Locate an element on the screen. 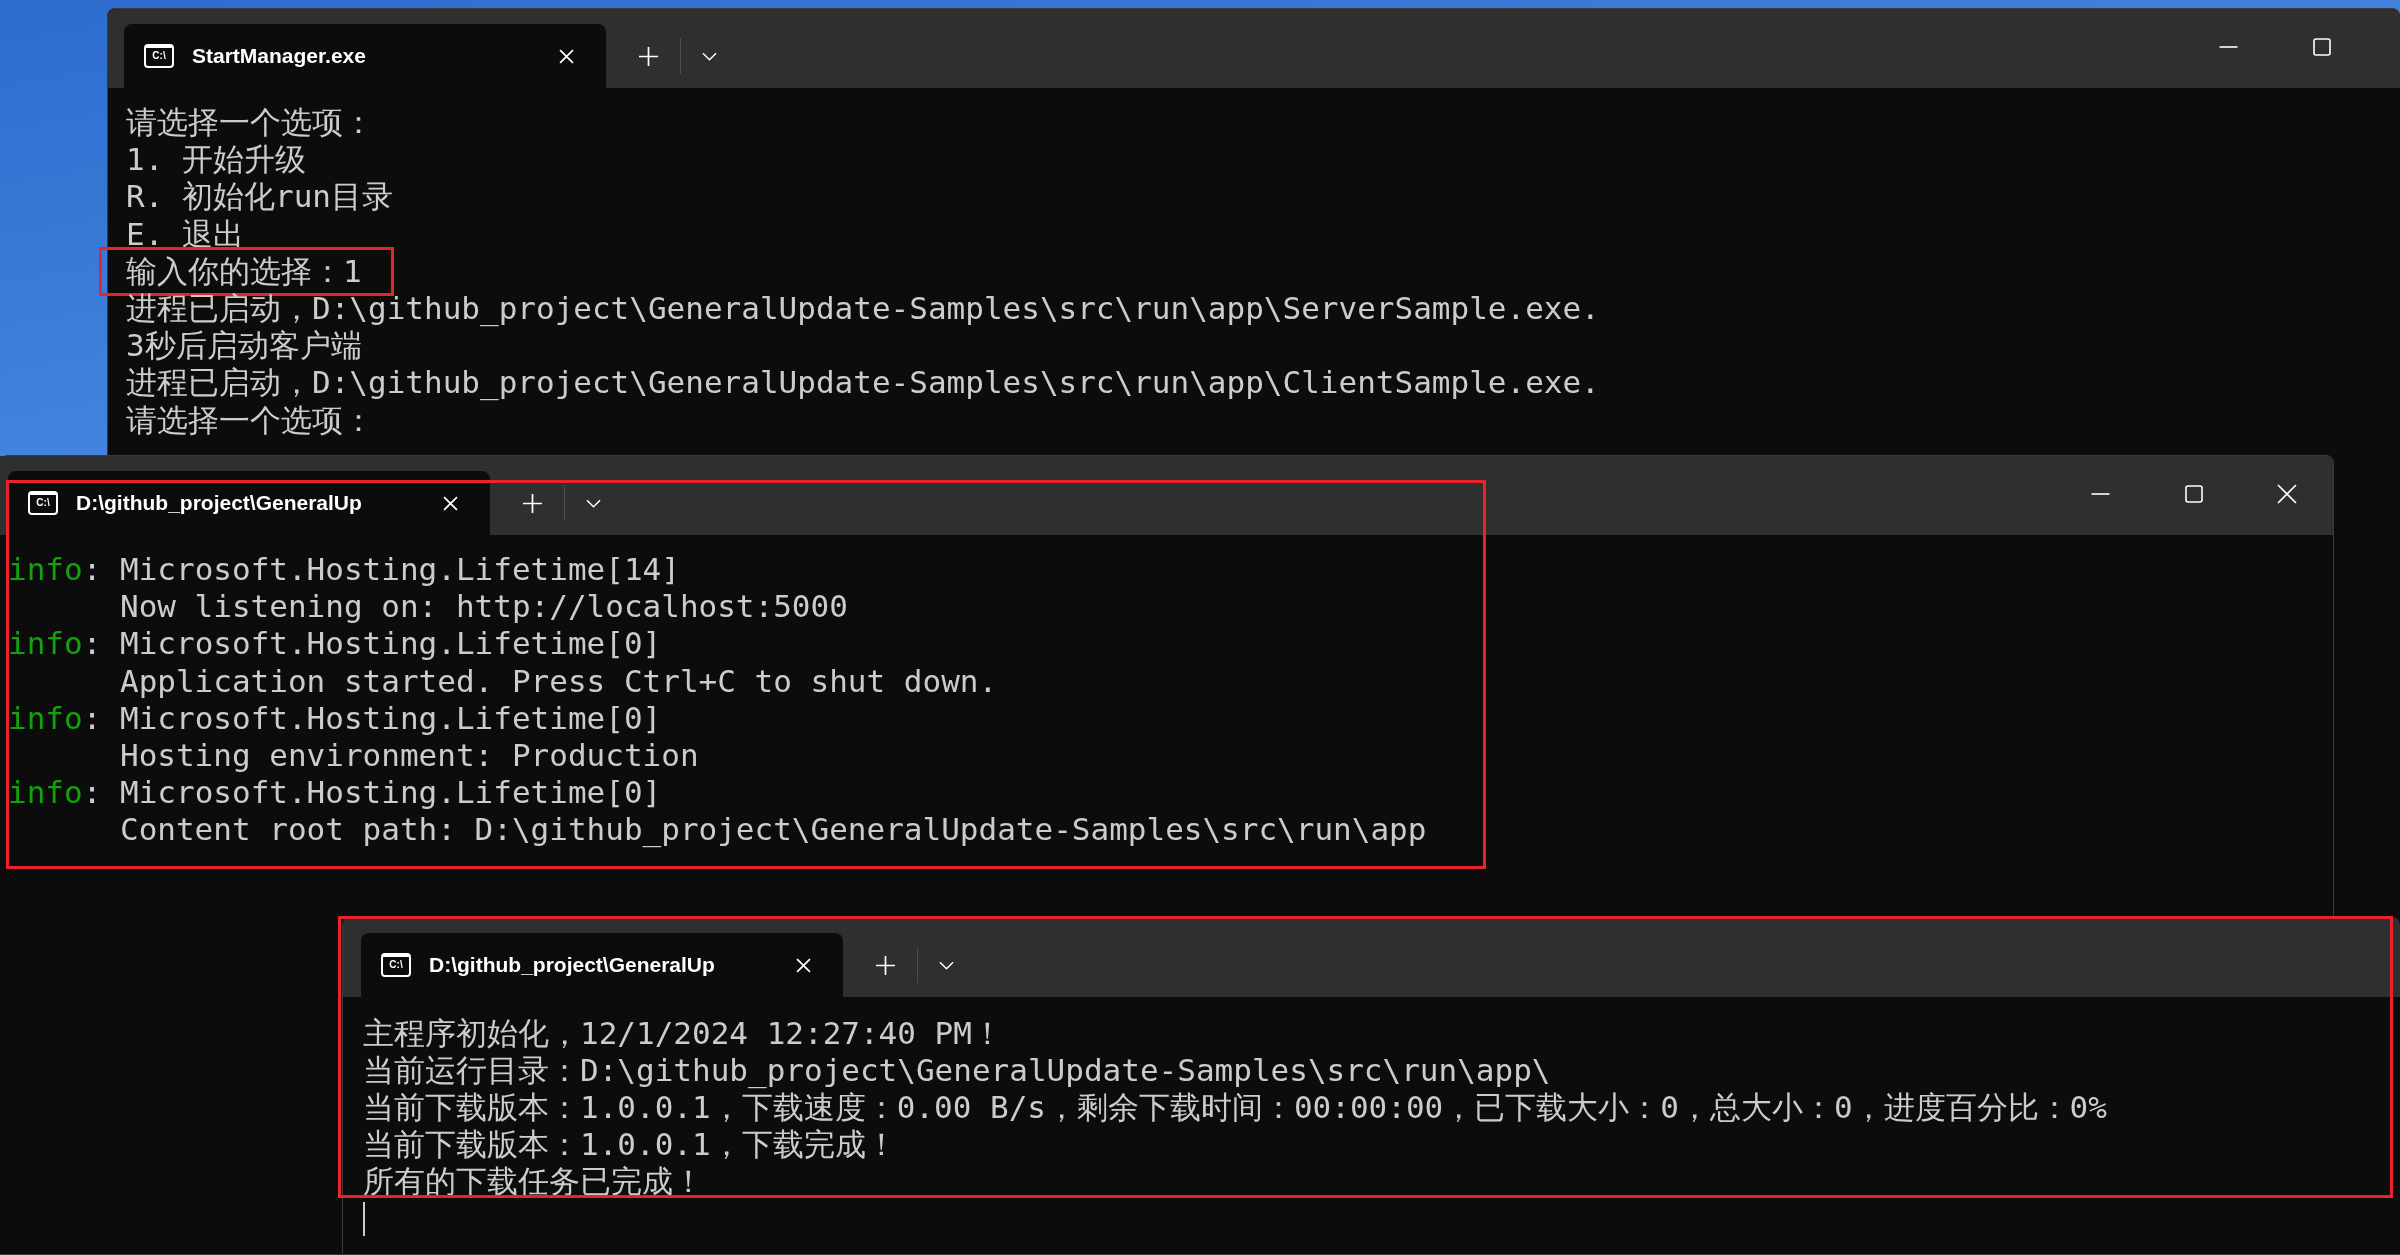  console-line: 主程序初始化，12/1/2024 12:27:40 PM！ is located at coordinates (683, 1033).